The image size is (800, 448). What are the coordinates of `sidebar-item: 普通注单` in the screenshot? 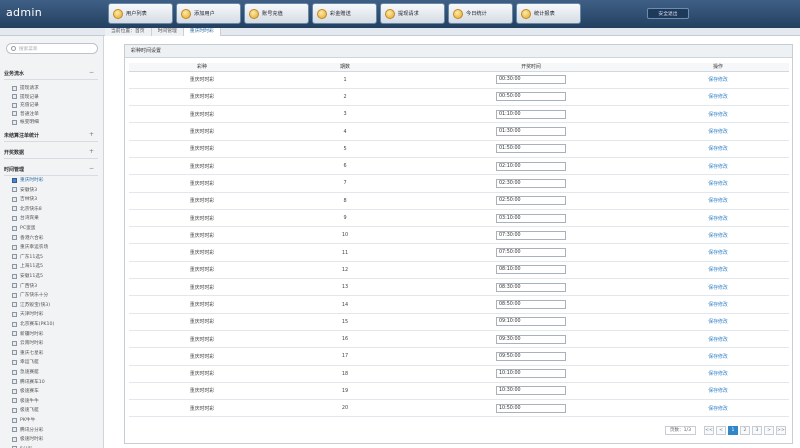 It's located at (25, 114).